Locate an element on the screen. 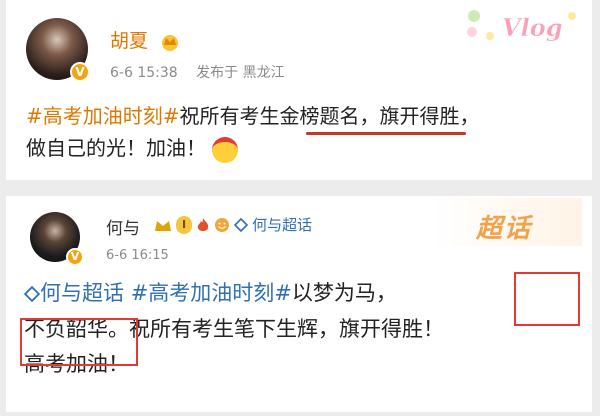 This screenshot has height=416, width=600. smile-icon is located at coordinates (222, 224).